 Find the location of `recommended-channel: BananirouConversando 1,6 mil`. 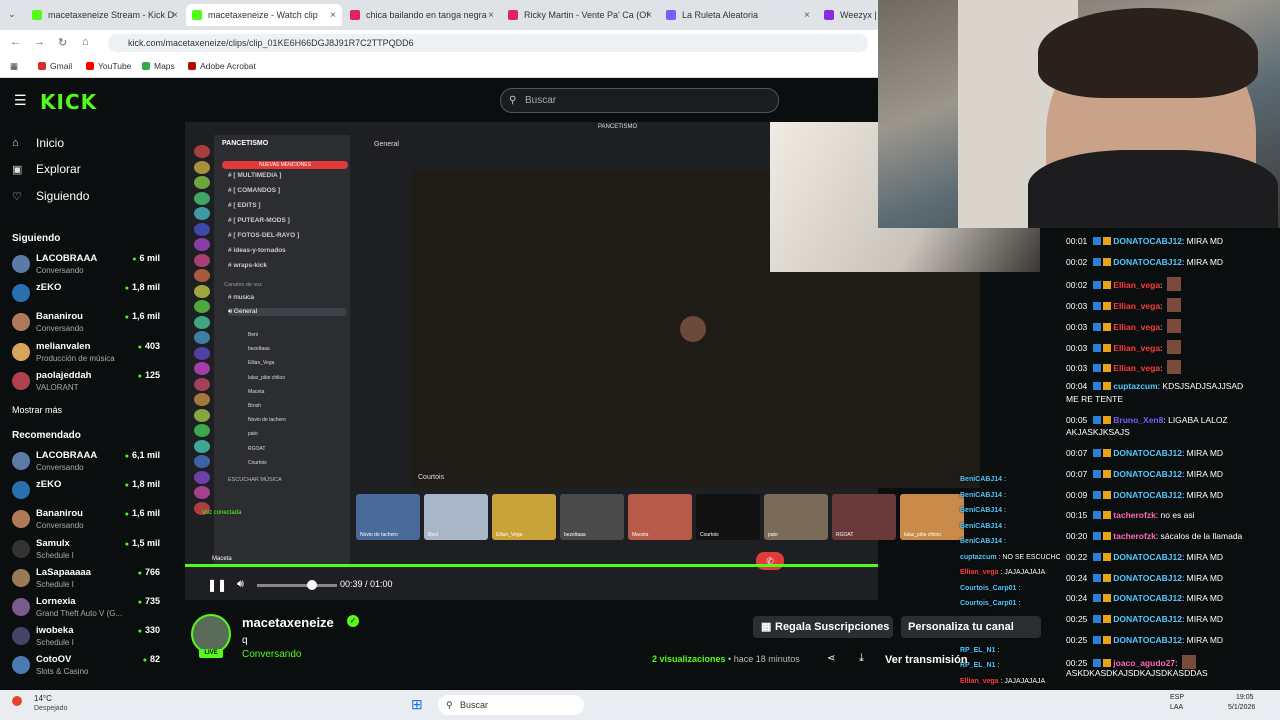

recommended-channel: BananirouConversando 1,6 mil is located at coordinates (87, 522).